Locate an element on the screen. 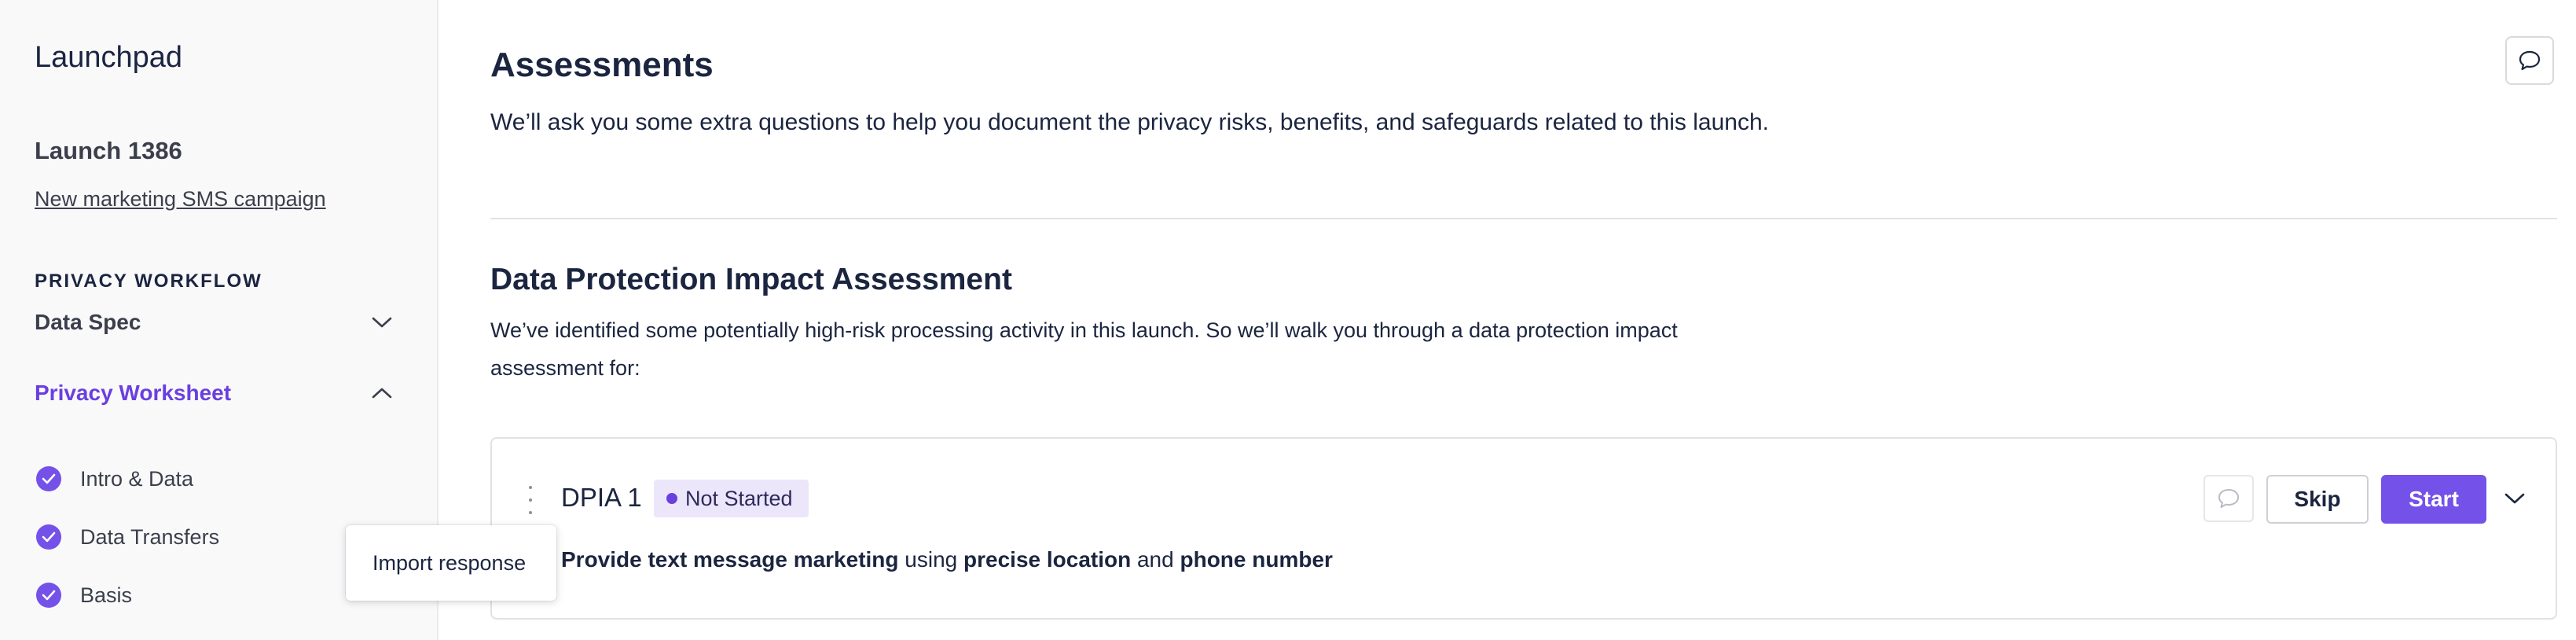 The height and width of the screenshot is (640, 2576). sidebar-item-privacy-worksheet: Privacy Worksheet is located at coordinates (215, 393).